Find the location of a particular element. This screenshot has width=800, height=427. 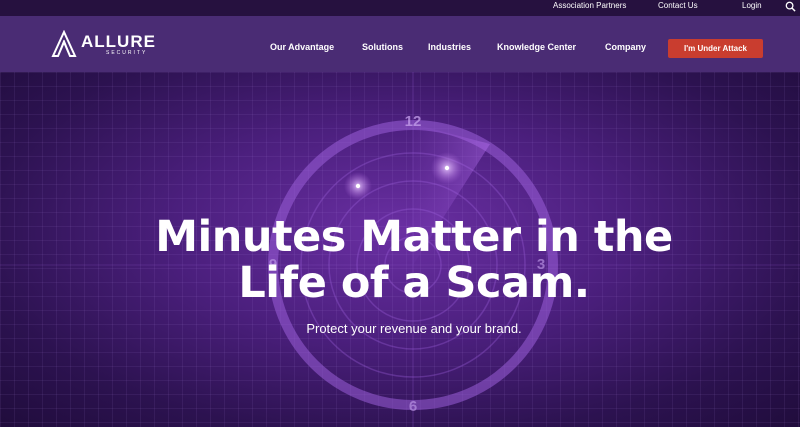

nav-item-our-advantage: Our Advantage is located at coordinates (302, 47).